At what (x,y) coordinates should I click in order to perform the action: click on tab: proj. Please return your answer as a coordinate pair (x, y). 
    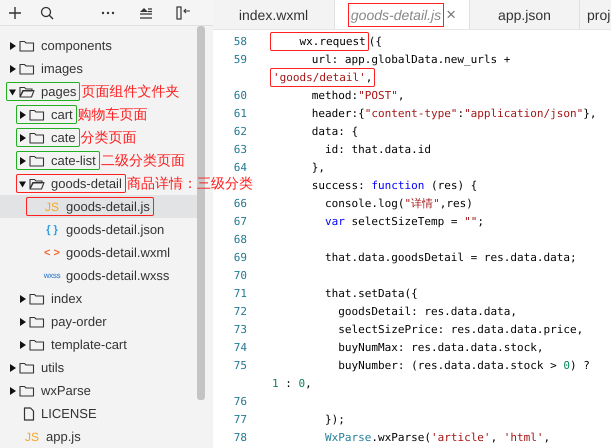
    Looking at the image, I should click on (595, 14).